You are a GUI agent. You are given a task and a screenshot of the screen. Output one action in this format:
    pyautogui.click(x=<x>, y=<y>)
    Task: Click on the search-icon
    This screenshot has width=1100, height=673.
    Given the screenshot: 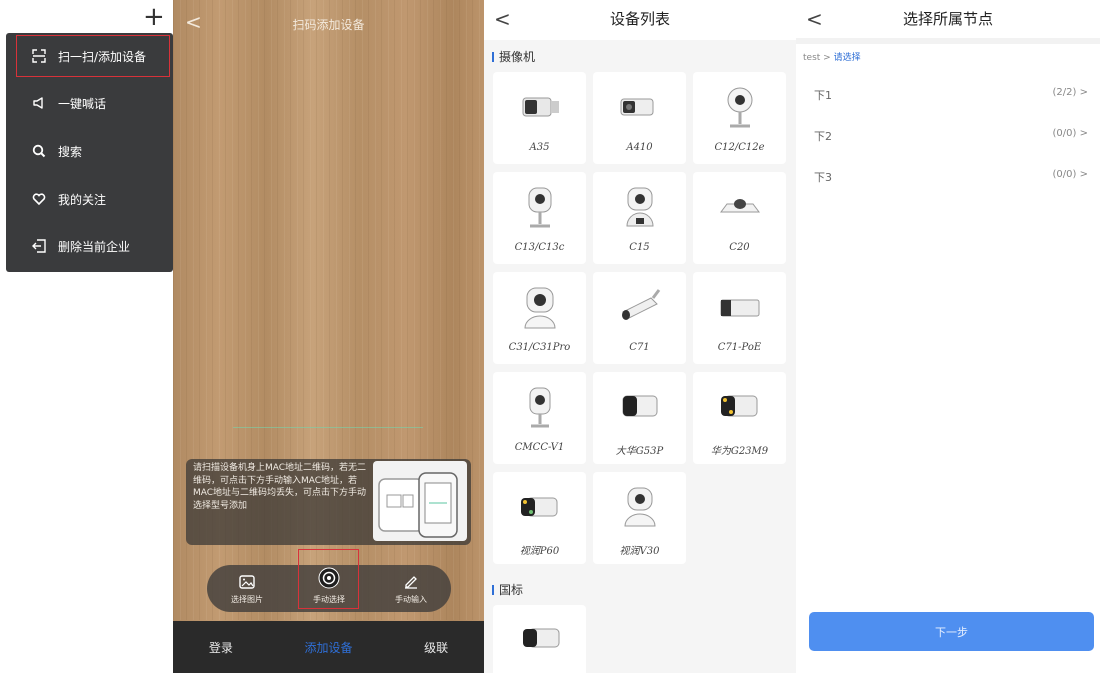 What is the action you would take?
    pyautogui.click(x=39, y=151)
    